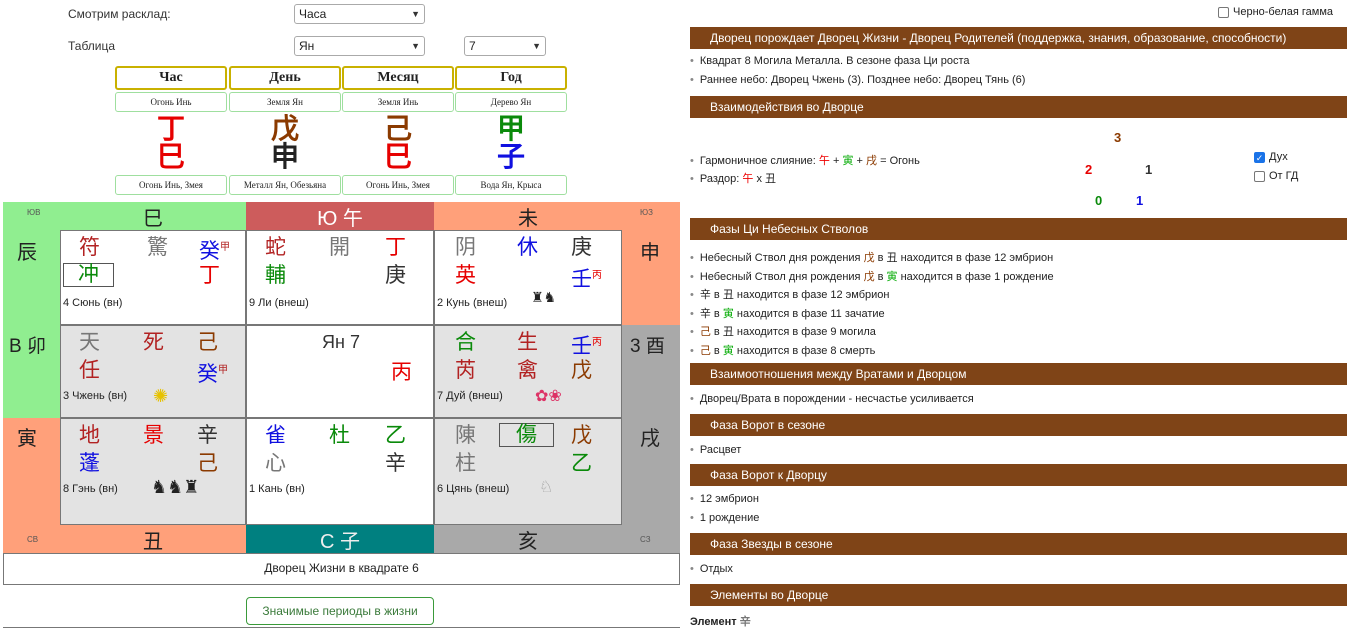 The width and height of the screenshot is (1349, 630). What do you see at coordinates (511, 185) in the screenshot?
I see `pillar-branch-info: Вода Ян, Крыса` at bounding box center [511, 185].